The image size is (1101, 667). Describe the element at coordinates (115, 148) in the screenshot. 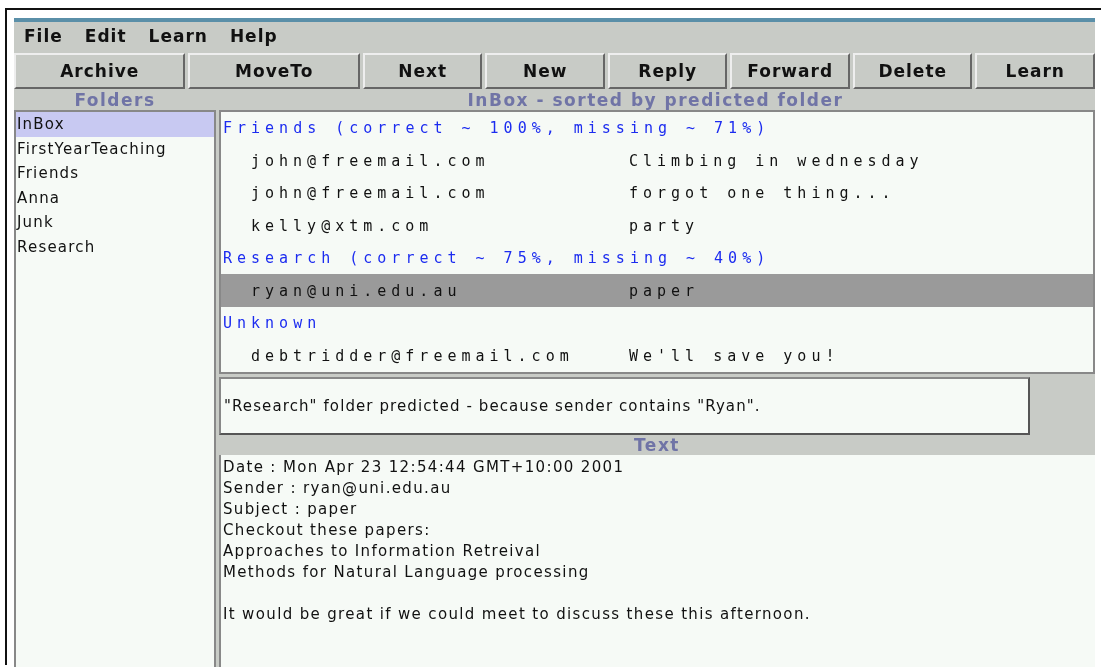

I see `folder-item: FirstYearTeaching` at that location.